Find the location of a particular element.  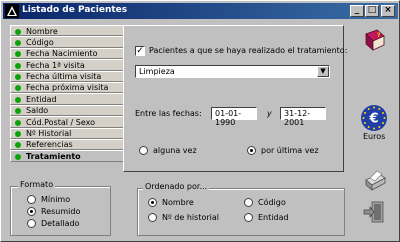

checkmark-icon: ✓ is located at coordinates (140, 51).